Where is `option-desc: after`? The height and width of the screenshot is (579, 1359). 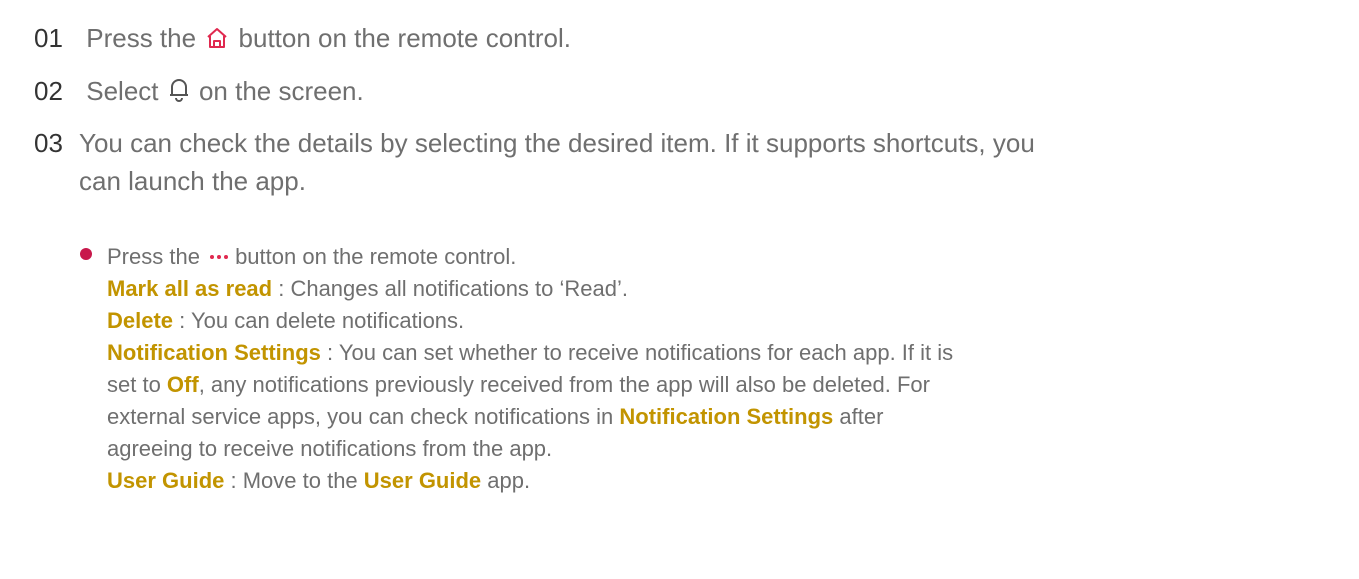
option-desc: after is located at coordinates (858, 416).